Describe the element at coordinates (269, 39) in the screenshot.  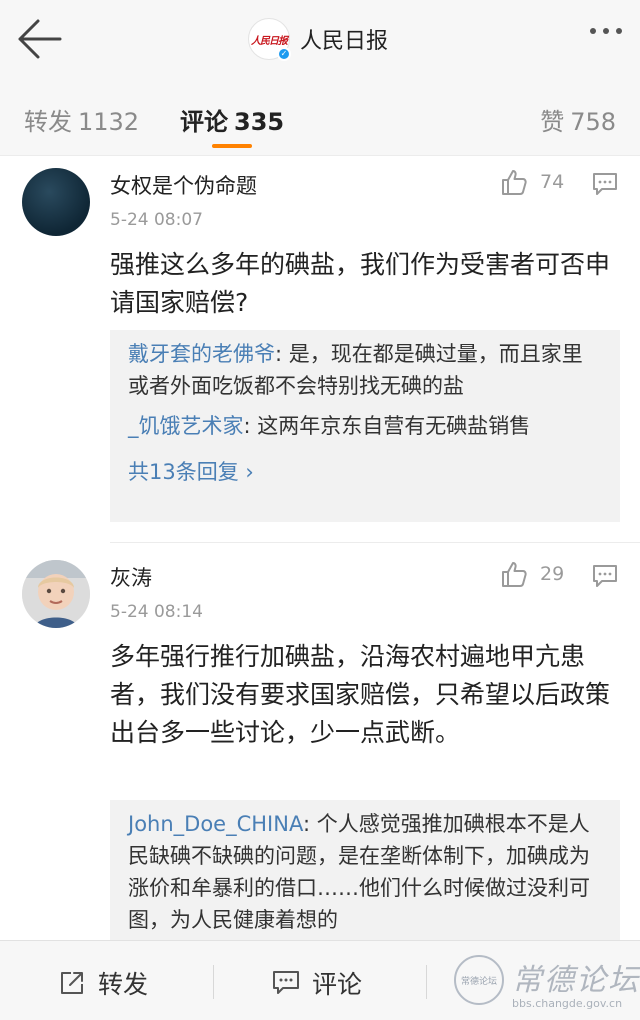
I see `account-logo: 人民日报 ✓` at that location.